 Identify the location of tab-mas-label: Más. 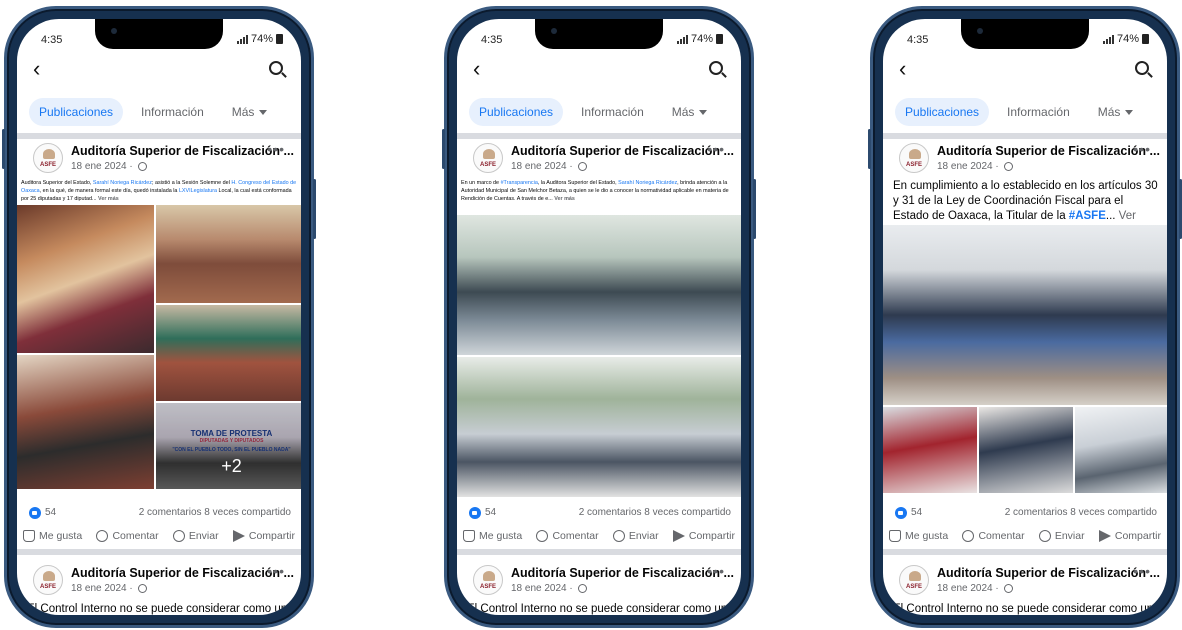
(1109, 112).